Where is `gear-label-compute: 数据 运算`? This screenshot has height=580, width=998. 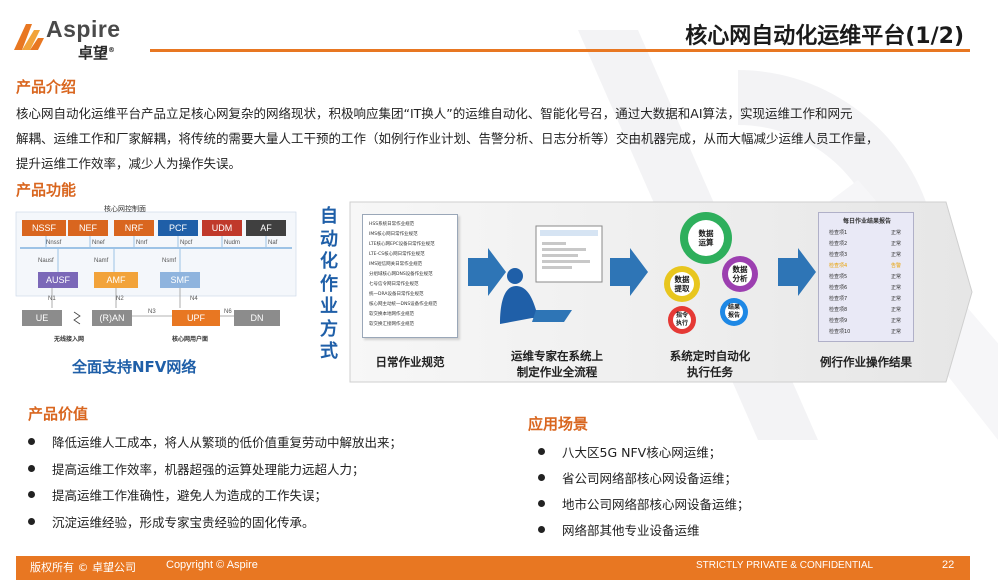 gear-label-compute: 数据 运算 is located at coordinates (706, 238).